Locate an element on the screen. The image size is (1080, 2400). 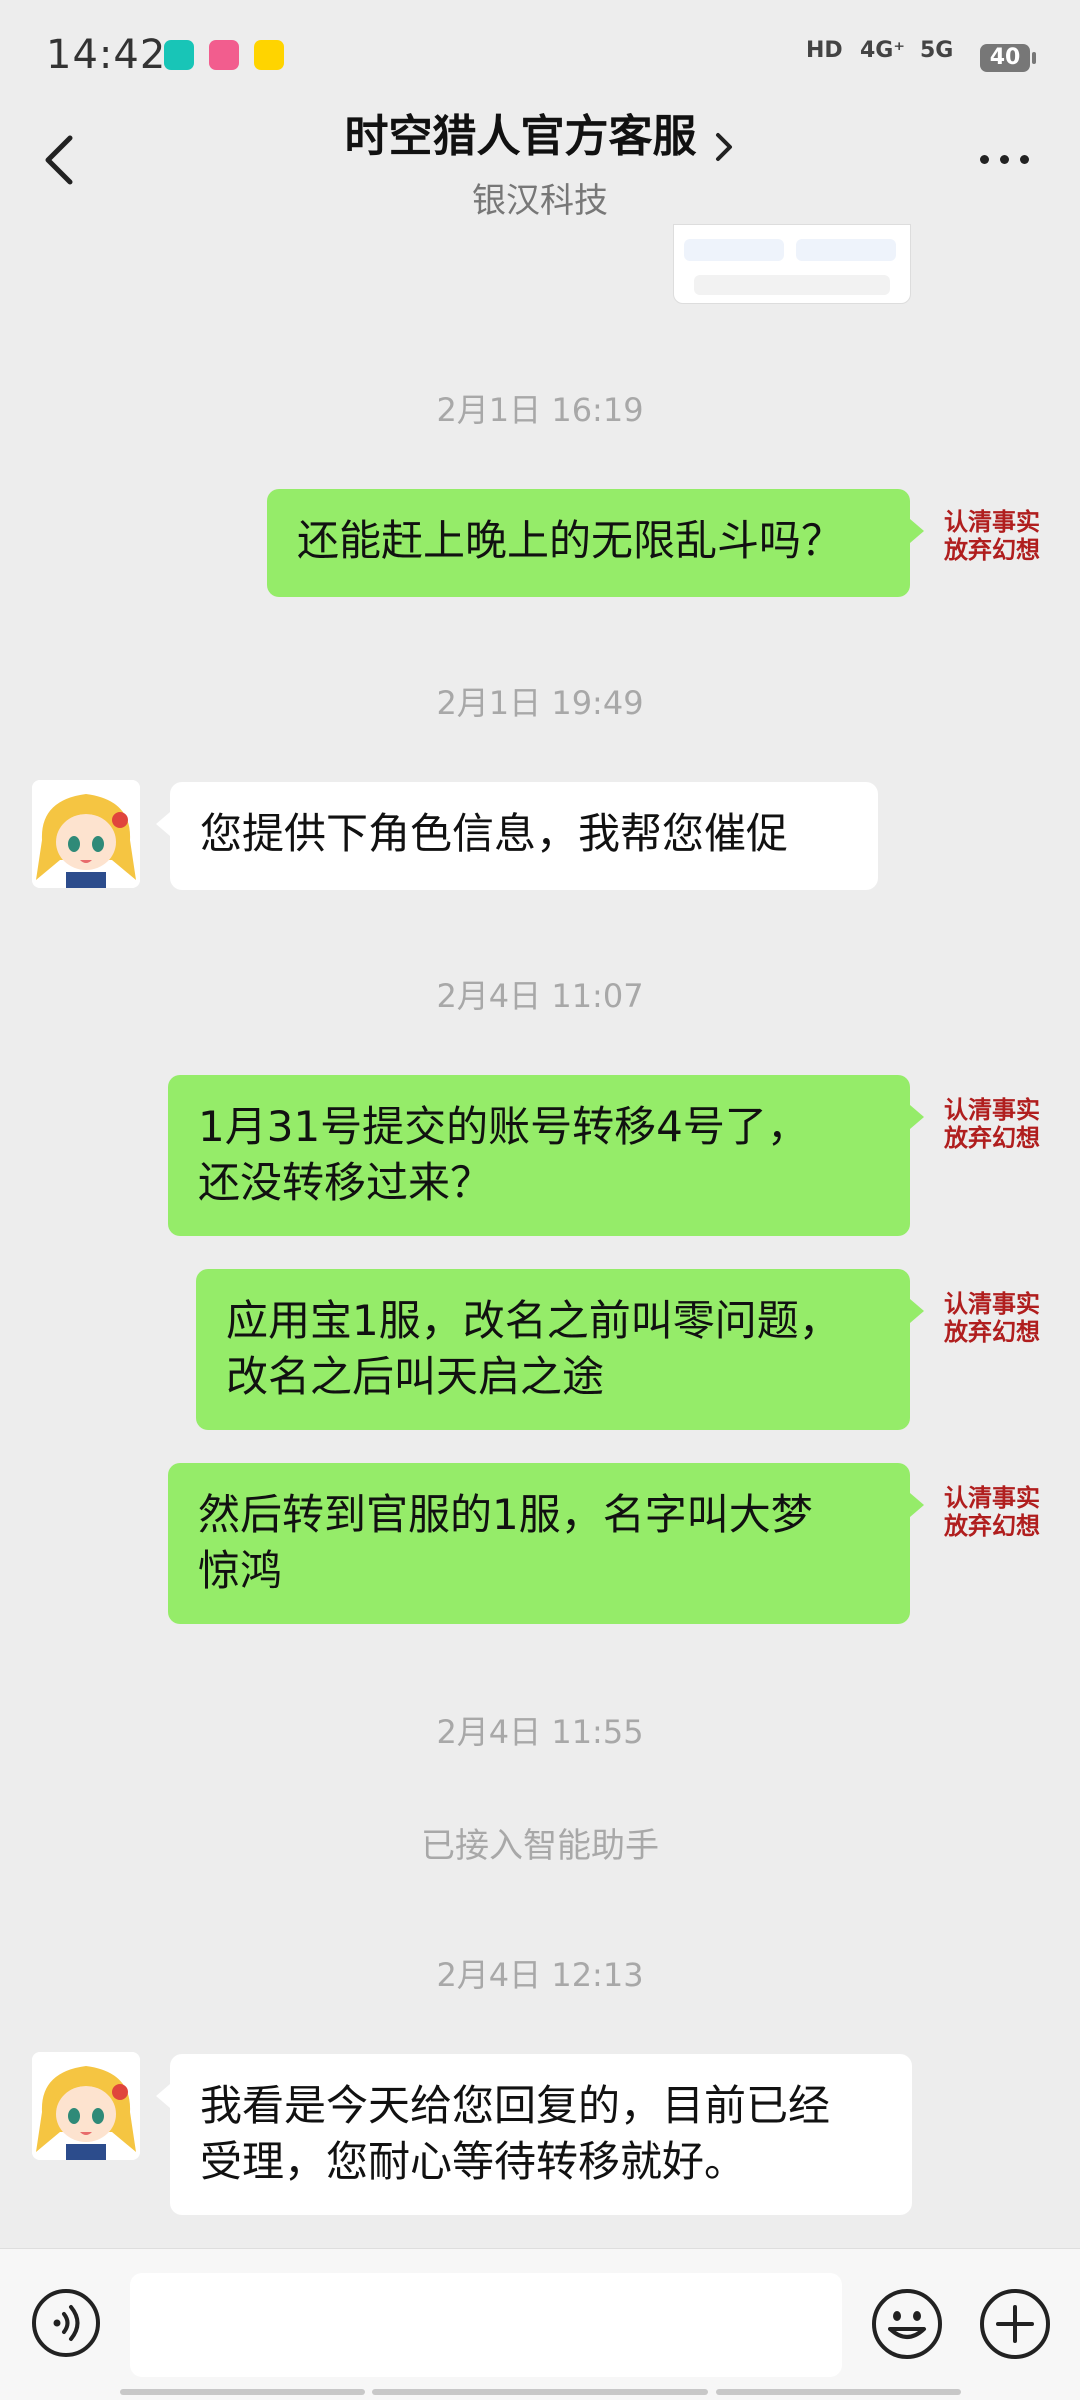
more-dots-icon is located at coordinates (1005, 160).